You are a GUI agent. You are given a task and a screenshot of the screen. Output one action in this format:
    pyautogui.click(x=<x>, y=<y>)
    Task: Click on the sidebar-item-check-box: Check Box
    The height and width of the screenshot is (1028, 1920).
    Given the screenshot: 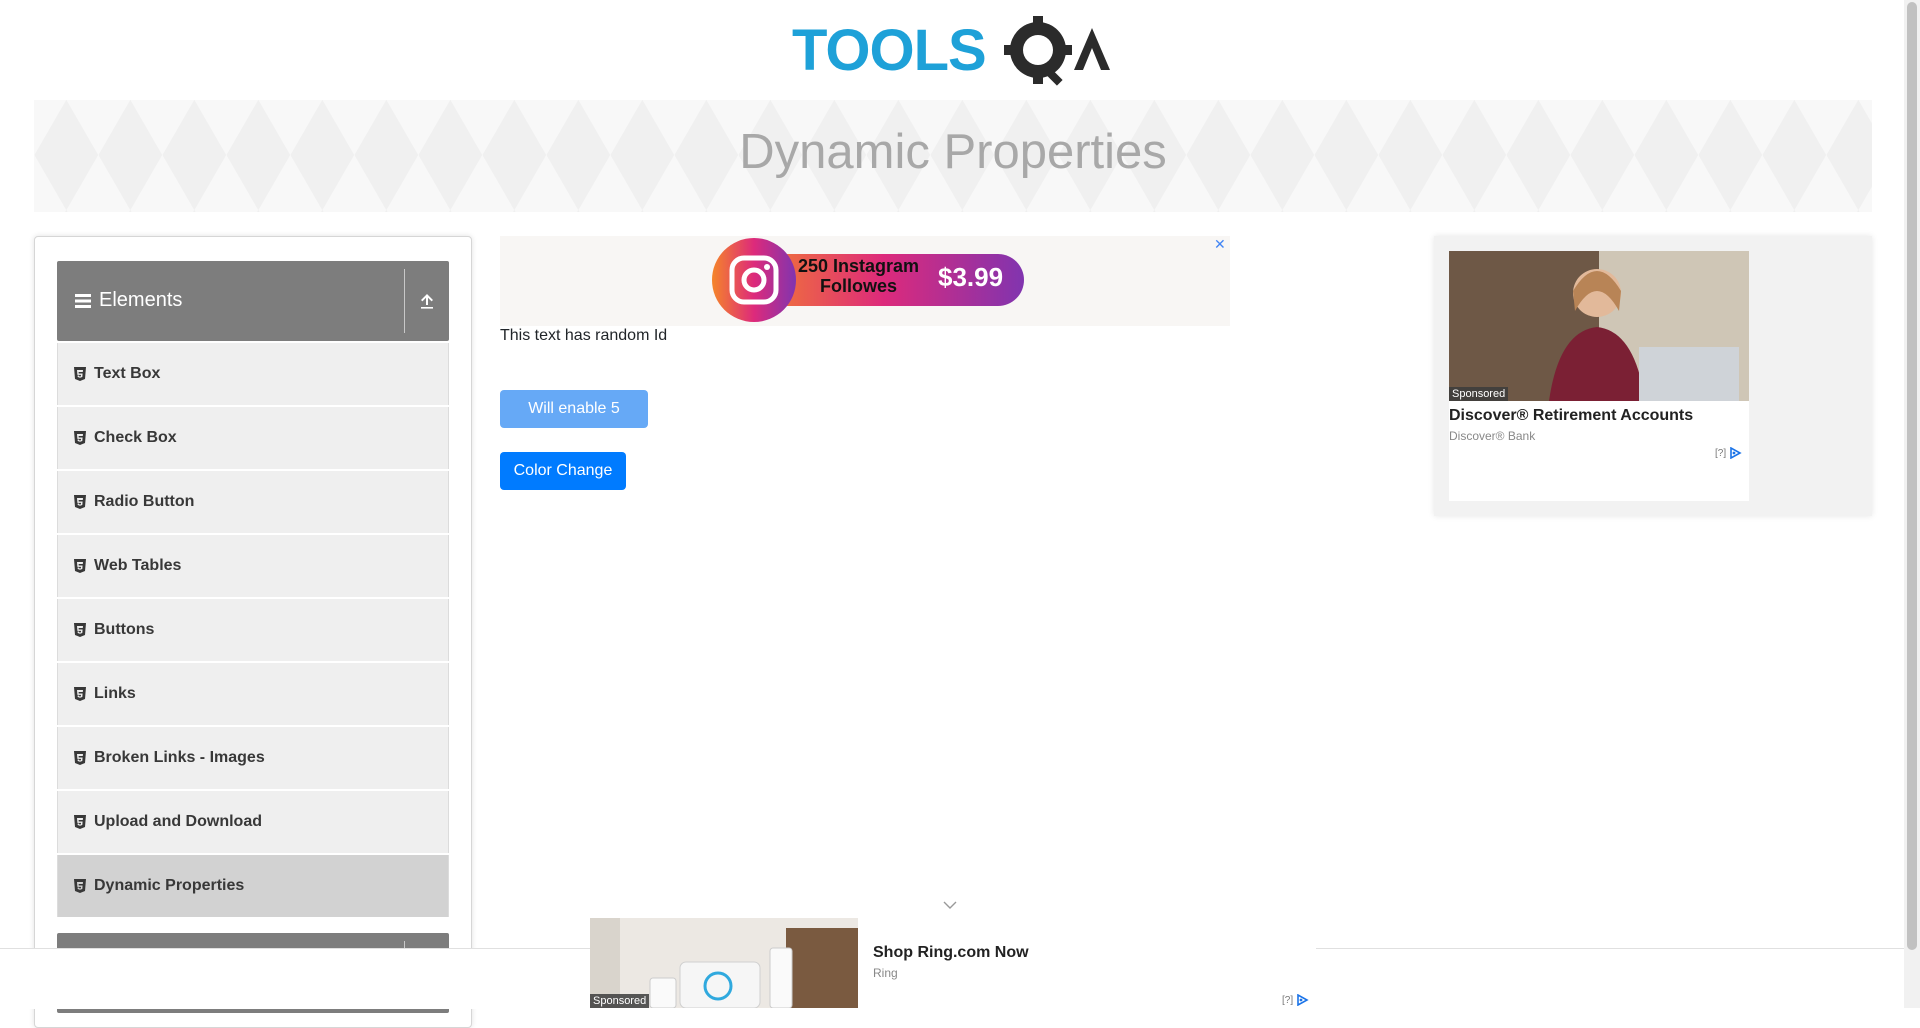 What is the action you would take?
    pyautogui.click(x=253, y=438)
    